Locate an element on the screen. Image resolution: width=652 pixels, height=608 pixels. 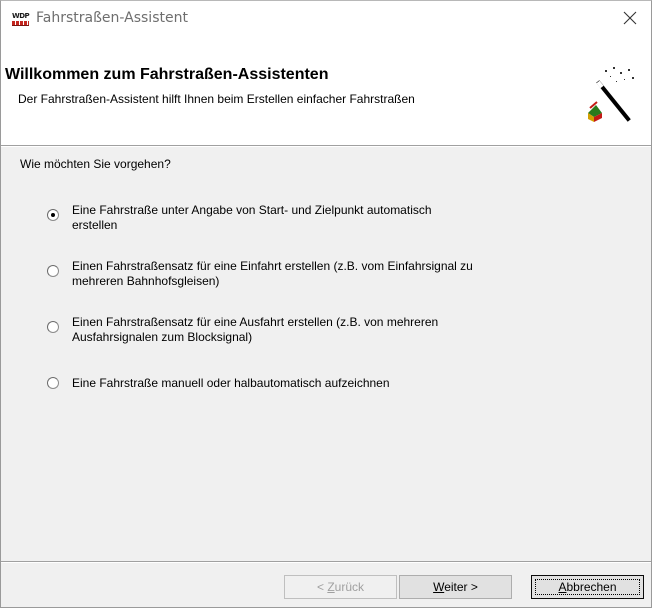
back-button-mnemonic: Z is located at coordinates (331, 587).